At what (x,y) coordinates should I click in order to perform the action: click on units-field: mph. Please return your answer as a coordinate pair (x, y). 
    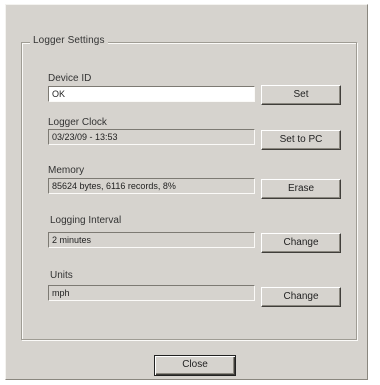
    Looking at the image, I should click on (151, 293).